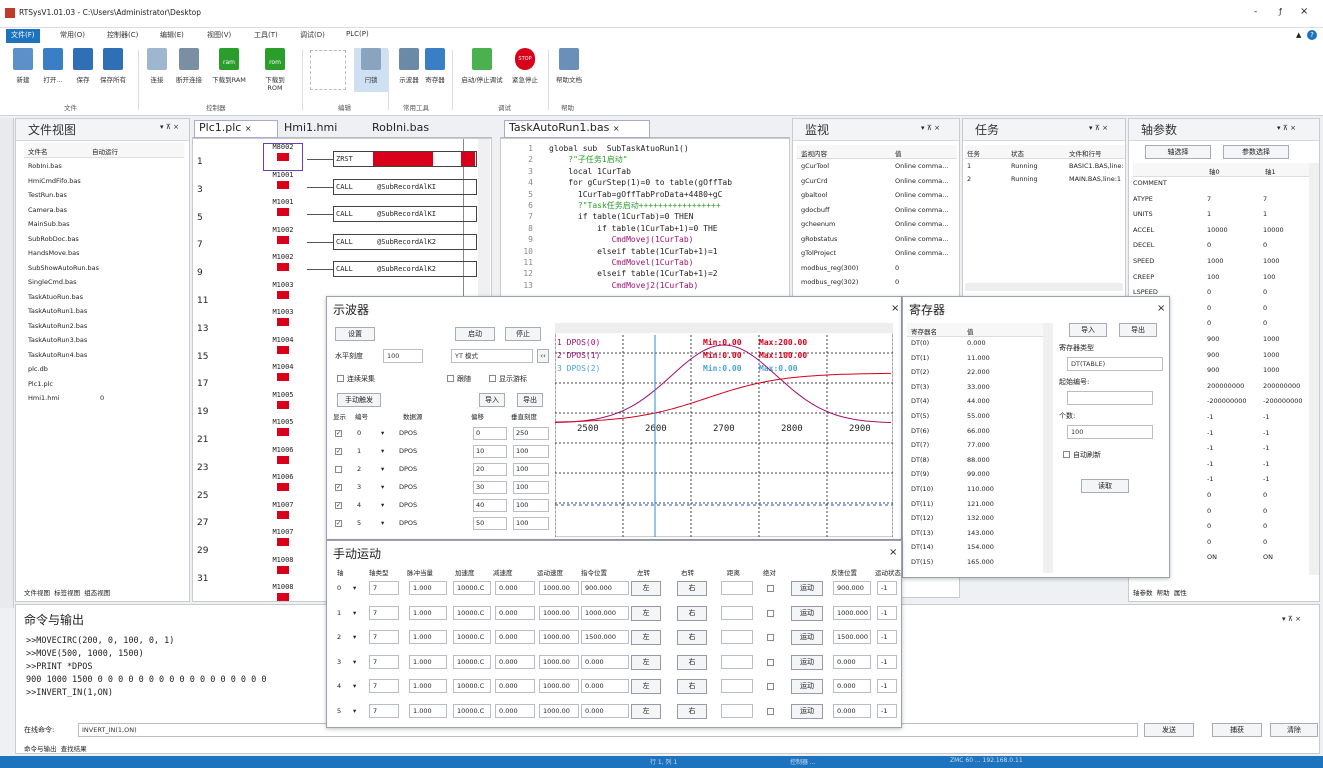 Image resolution: width=1323 pixels, height=768 pixels. What do you see at coordinates (45, 166) in the screenshot?
I see `file-item: RobIni.bas` at bounding box center [45, 166].